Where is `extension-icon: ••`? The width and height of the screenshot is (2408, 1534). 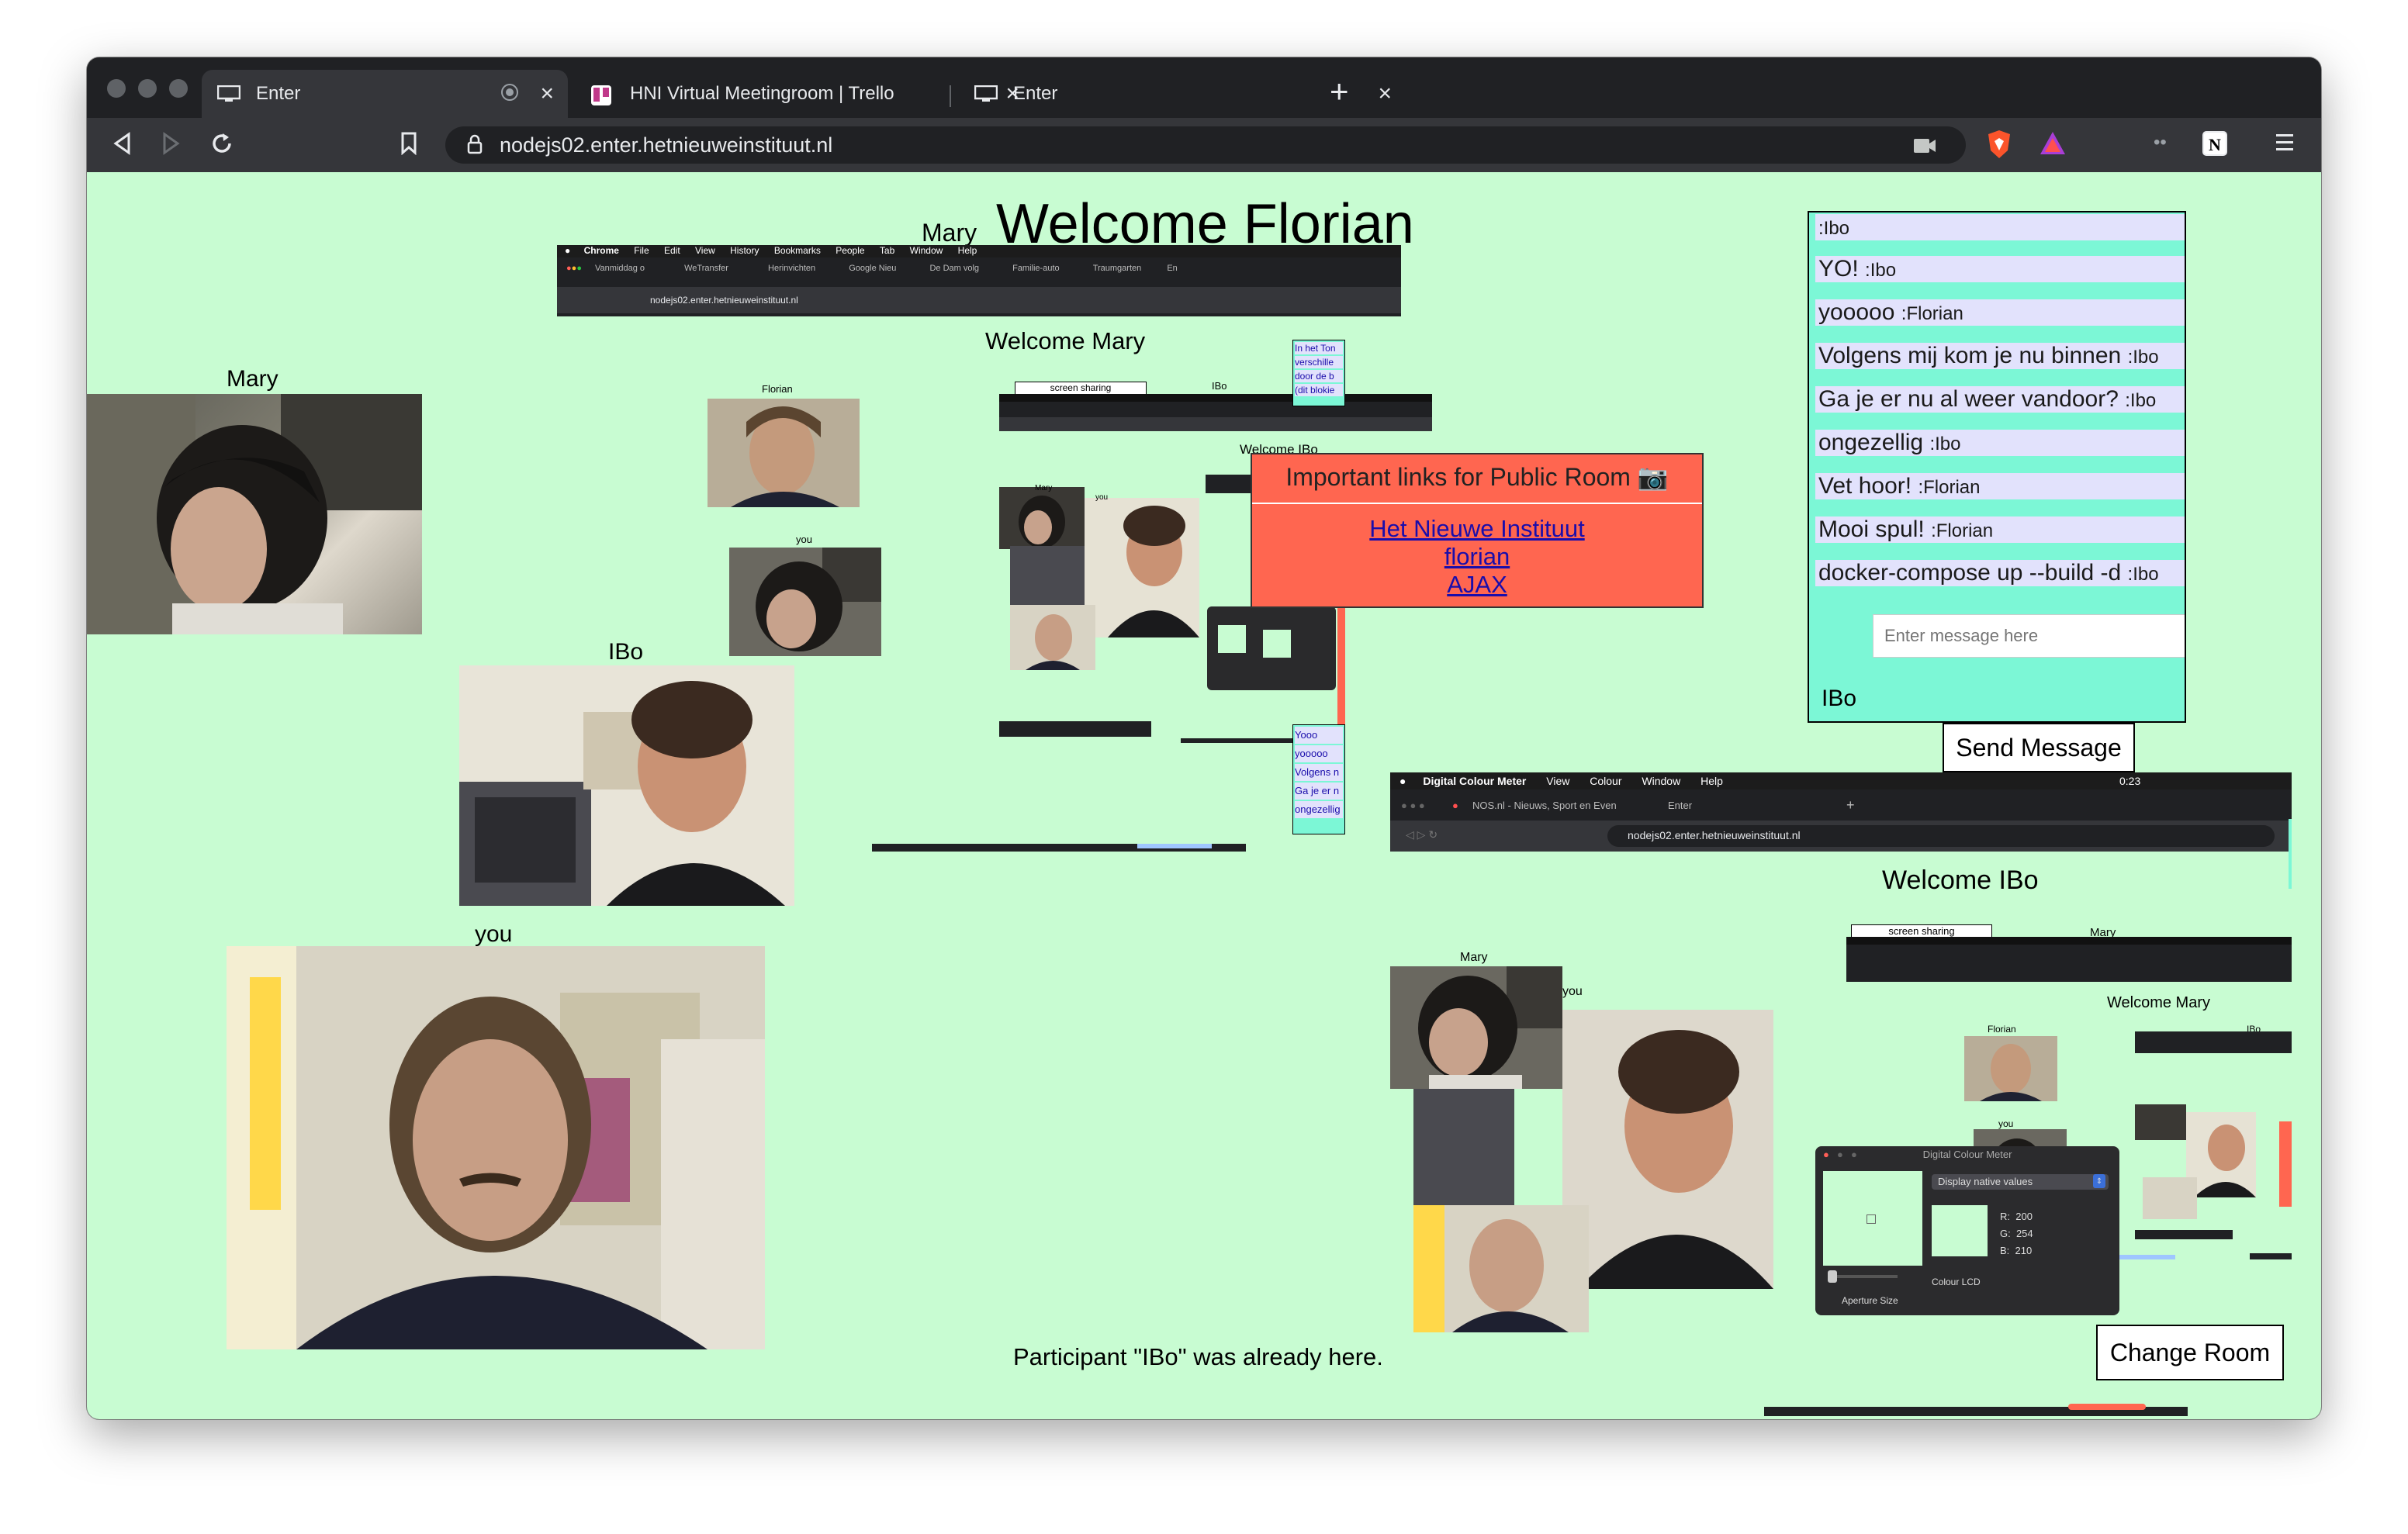
extension-icon: •• is located at coordinates (2161, 142).